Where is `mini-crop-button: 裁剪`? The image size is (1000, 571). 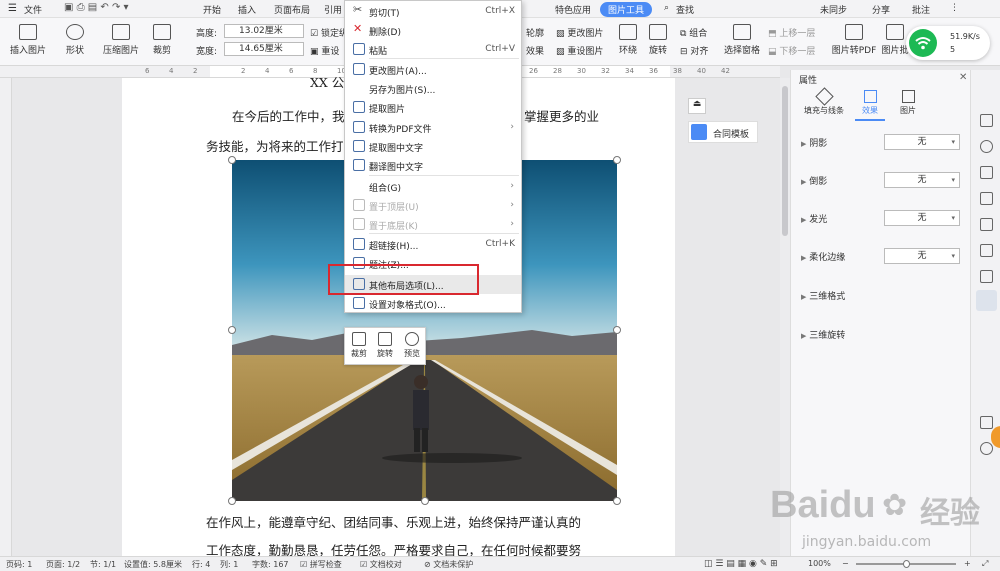 mini-crop-button: 裁剪 is located at coordinates (359, 345).